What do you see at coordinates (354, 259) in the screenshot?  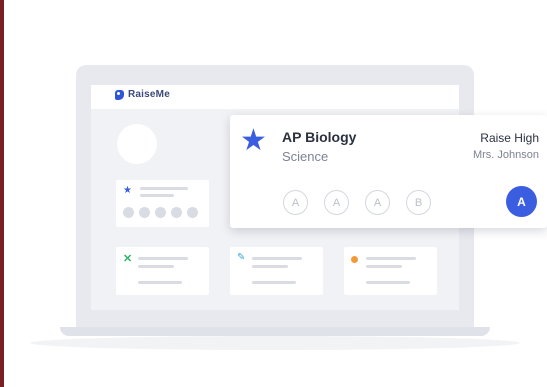 I see `palette-icon` at bounding box center [354, 259].